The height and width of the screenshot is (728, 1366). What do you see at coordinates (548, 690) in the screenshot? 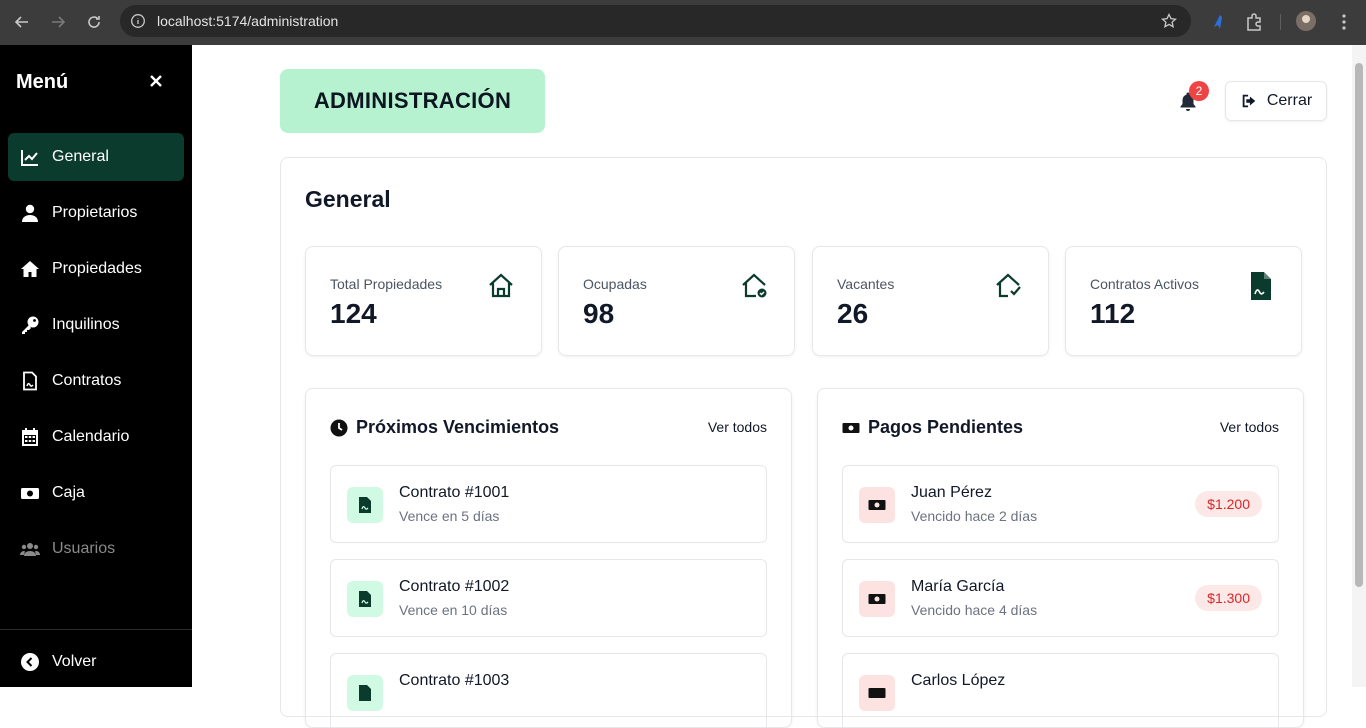
I see `list-item: Contrato #1003` at bounding box center [548, 690].